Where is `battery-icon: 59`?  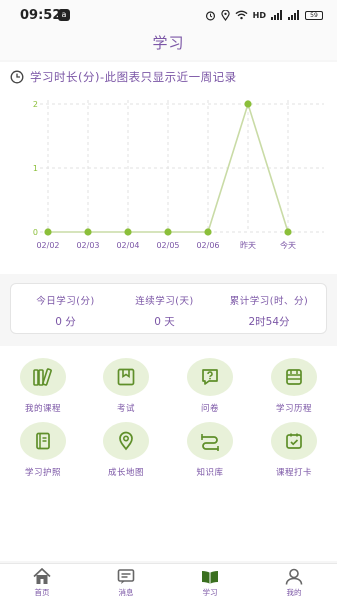 battery-icon: 59 is located at coordinates (314, 15).